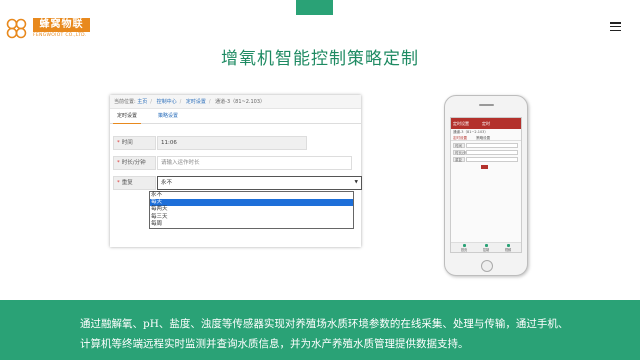  I want to click on phone-back-label: 定时设置, so click(461, 123).